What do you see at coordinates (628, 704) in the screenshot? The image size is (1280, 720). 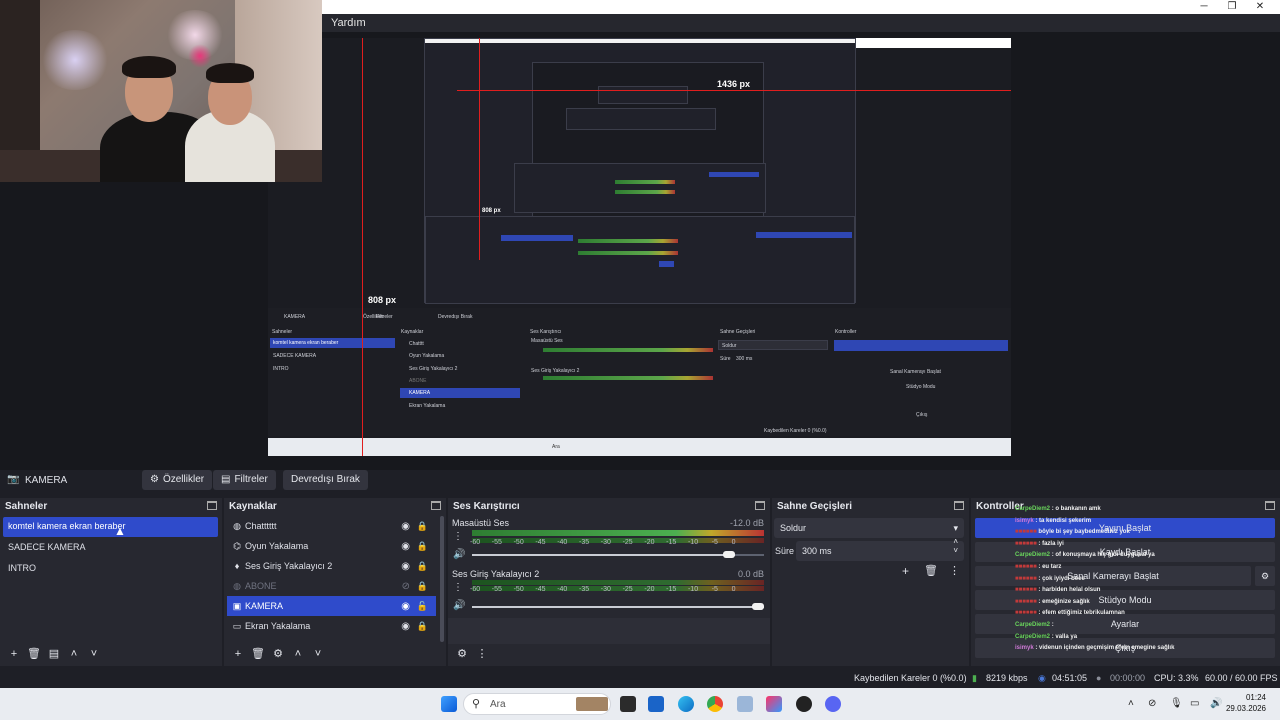 I see `task-view-icon` at bounding box center [628, 704].